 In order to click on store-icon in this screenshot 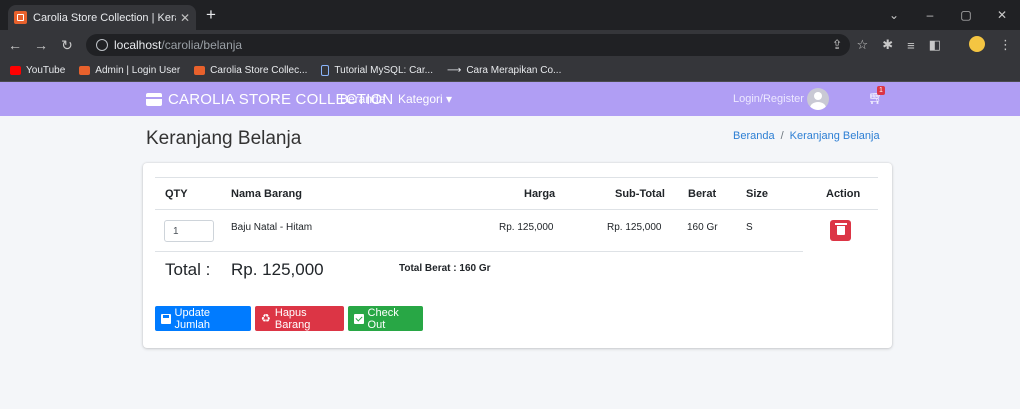, I will do `click(154, 99)`.